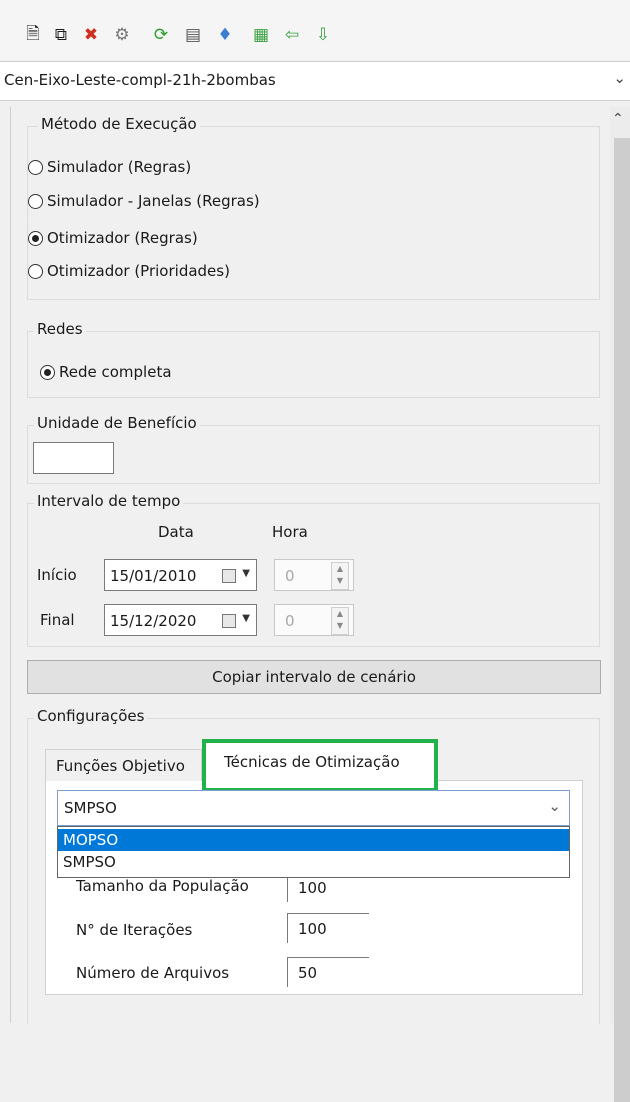 This screenshot has width=630, height=1102. What do you see at coordinates (153, 576) in the screenshot?
I see `inicio-date-value: 15/01/2010` at bounding box center [153, 576].